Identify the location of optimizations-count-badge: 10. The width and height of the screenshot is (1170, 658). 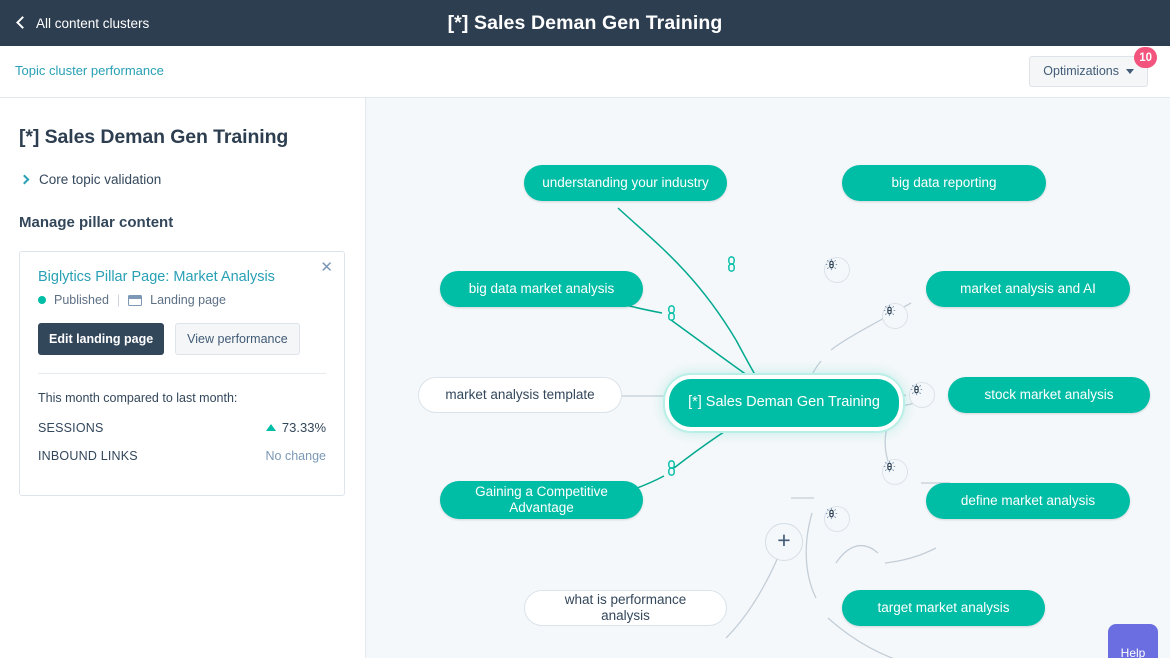
(1145, 57).